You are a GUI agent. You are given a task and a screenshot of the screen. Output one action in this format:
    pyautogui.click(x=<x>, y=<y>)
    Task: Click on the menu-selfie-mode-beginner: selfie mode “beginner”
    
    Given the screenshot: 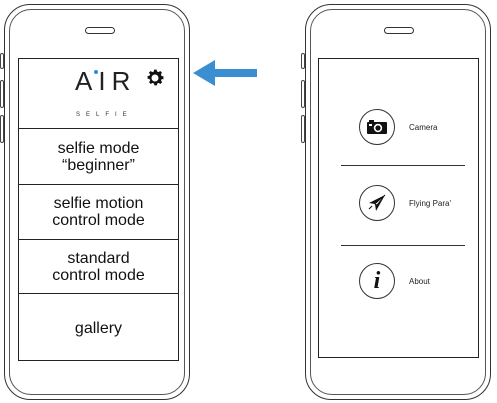 What is the action you would take?
    pyautogui.click(x=98, y=157)
    